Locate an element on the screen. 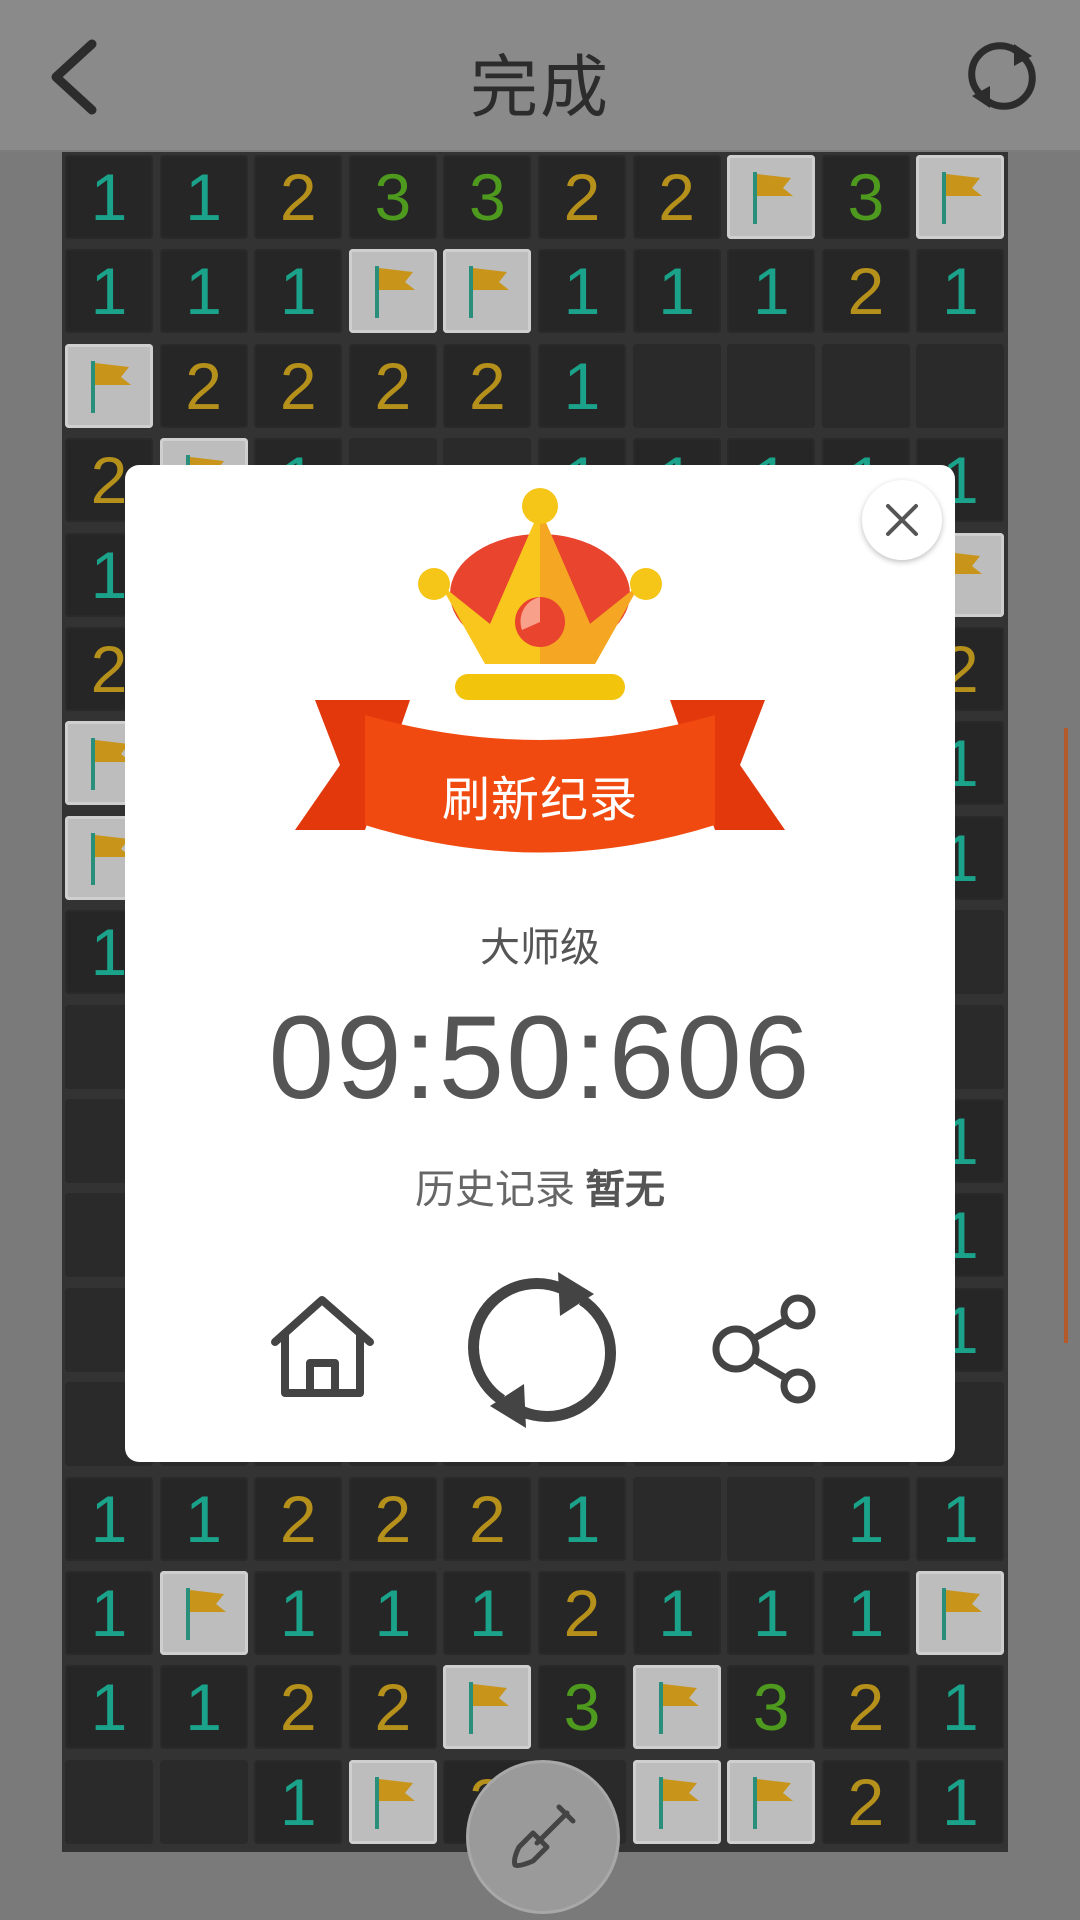  difficulty-level: 大师级 is located at coordinates (540, 948).